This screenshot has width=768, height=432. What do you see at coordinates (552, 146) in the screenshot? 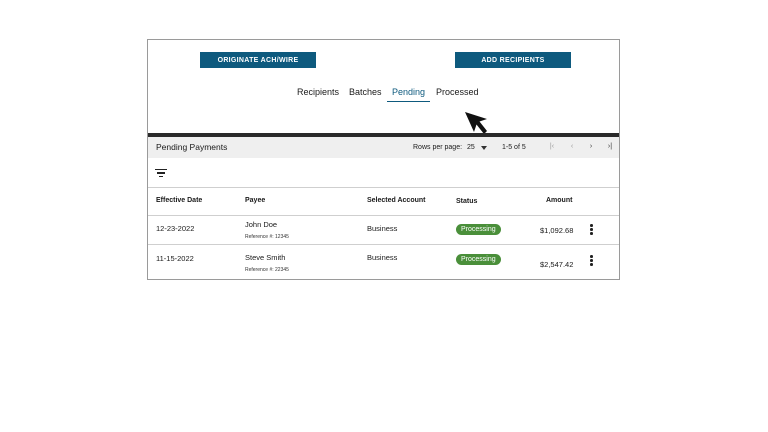
I see `first-page-icon: |‹` at bounding box center [552, 146].